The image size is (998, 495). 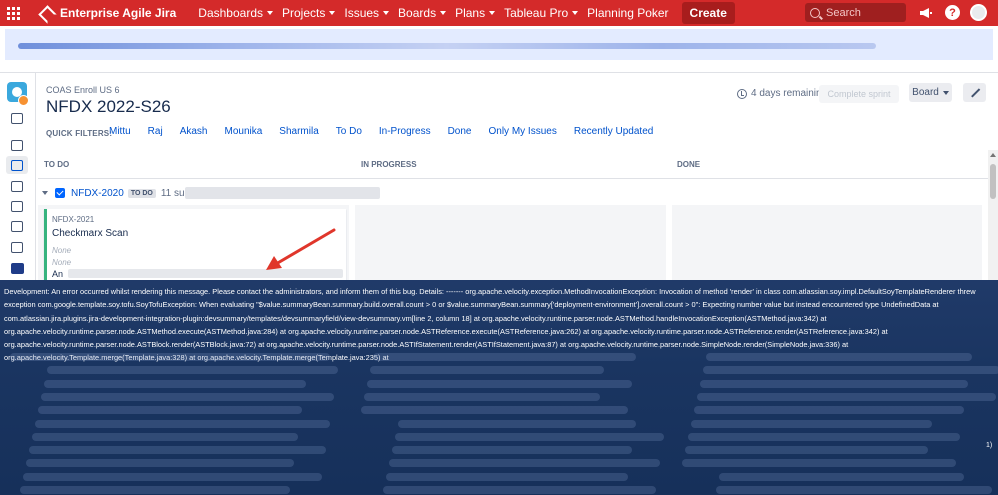 What do you see at coordinates (417, 13) in the screenshot?
I see `nav-label: Boards` at bounding box center [417, 13].